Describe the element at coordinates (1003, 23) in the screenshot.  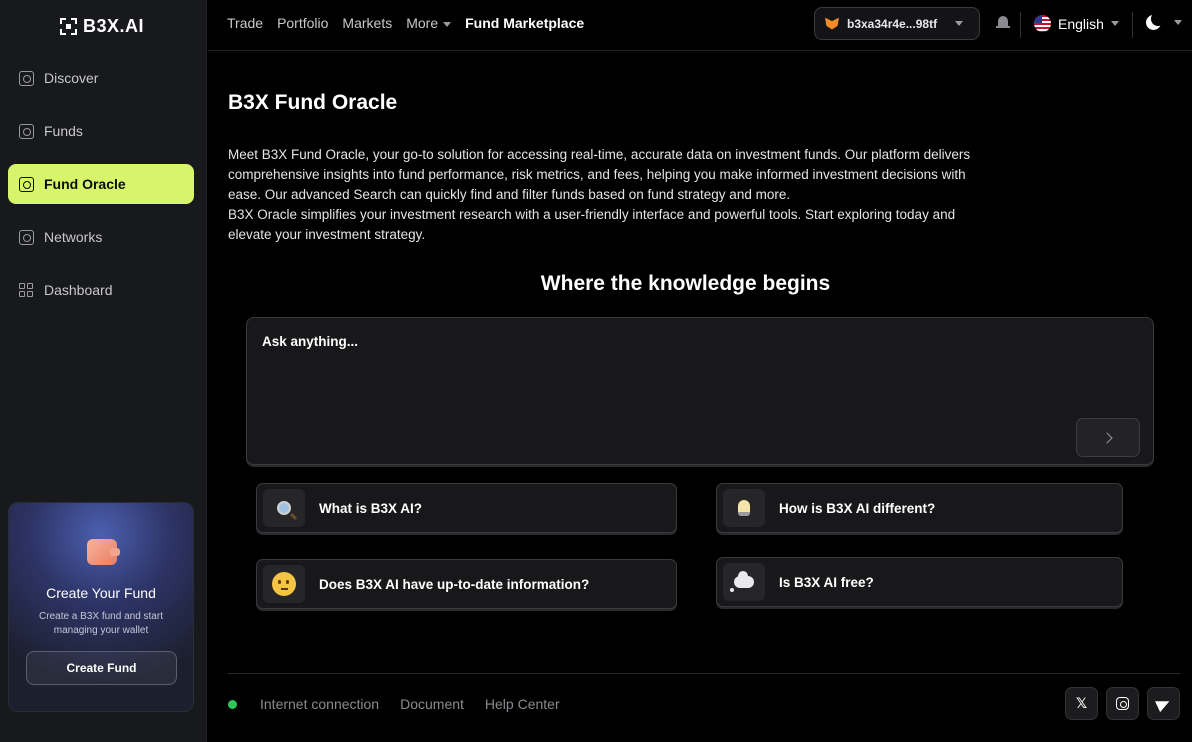
I see `bell-icon` at that location.